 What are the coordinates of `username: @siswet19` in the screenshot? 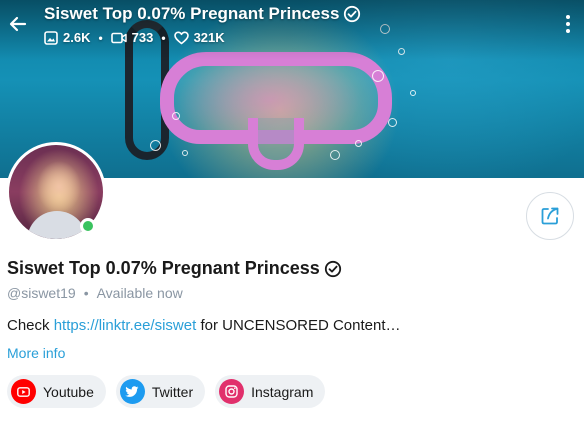 It's located at (41, 293).